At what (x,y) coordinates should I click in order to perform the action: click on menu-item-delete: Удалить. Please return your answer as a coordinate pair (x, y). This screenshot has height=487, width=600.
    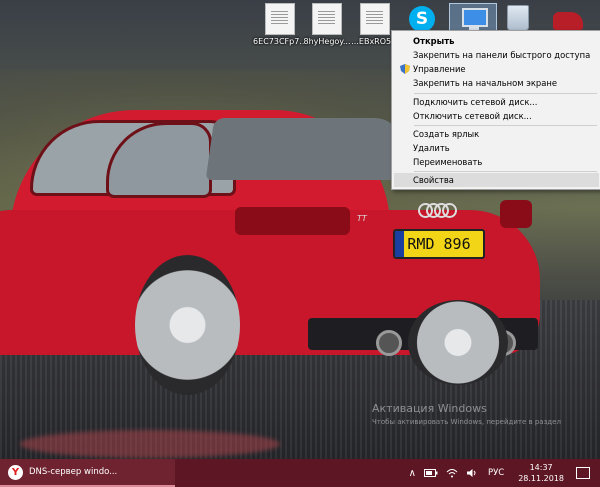
    Looking at the image, I should click on (496, 148).